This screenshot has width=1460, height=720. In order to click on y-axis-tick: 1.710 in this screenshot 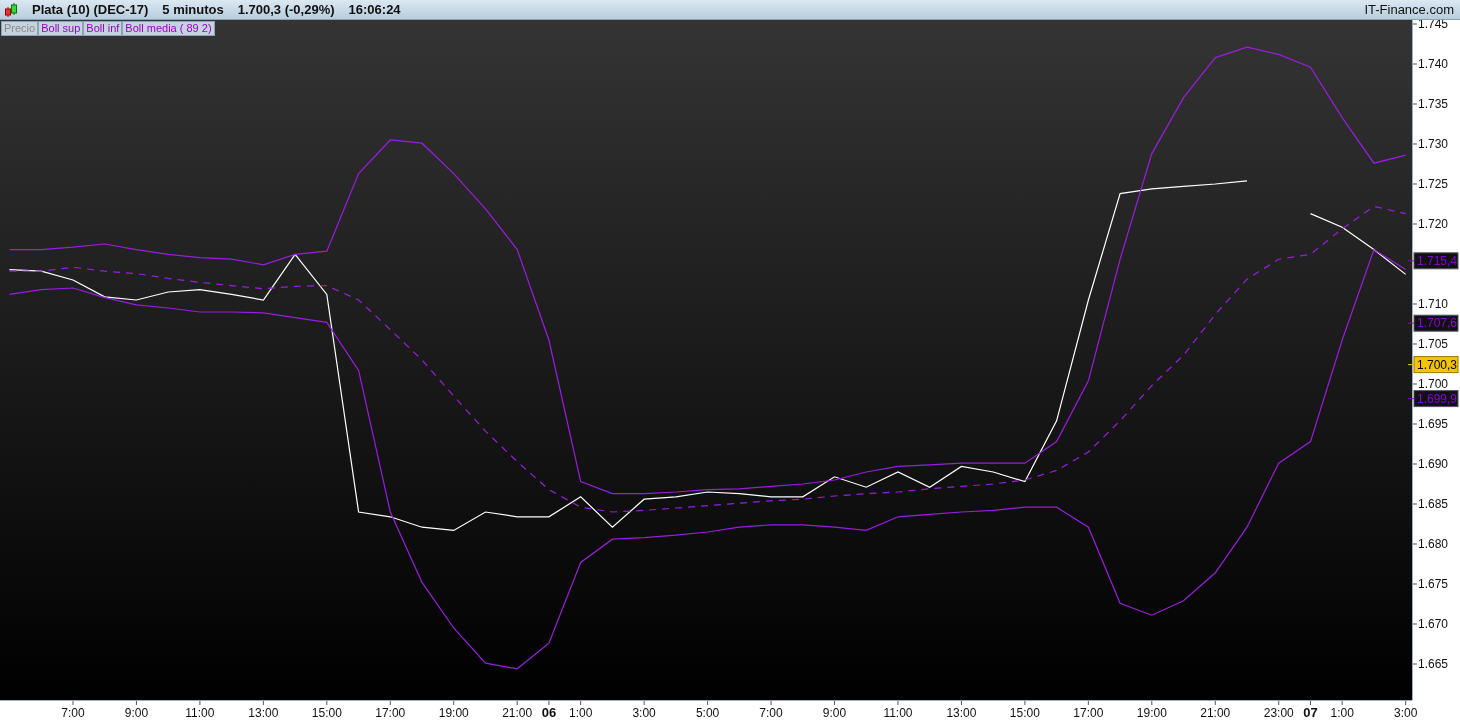, I will do `click(1430, 304)`.